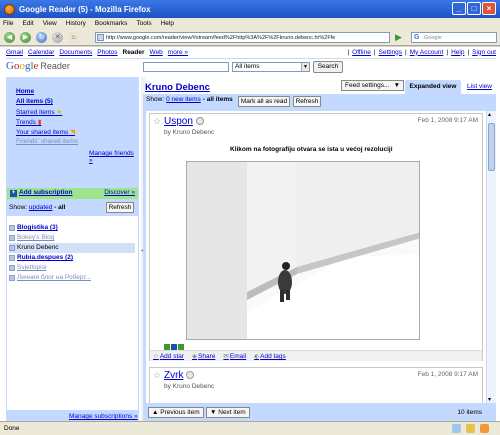 The image size is (500, 435). What do you see at coordinates (484, 52) in the screenshot?
I see `link-sign-out: Sign out` at bounding box center [484, 52].